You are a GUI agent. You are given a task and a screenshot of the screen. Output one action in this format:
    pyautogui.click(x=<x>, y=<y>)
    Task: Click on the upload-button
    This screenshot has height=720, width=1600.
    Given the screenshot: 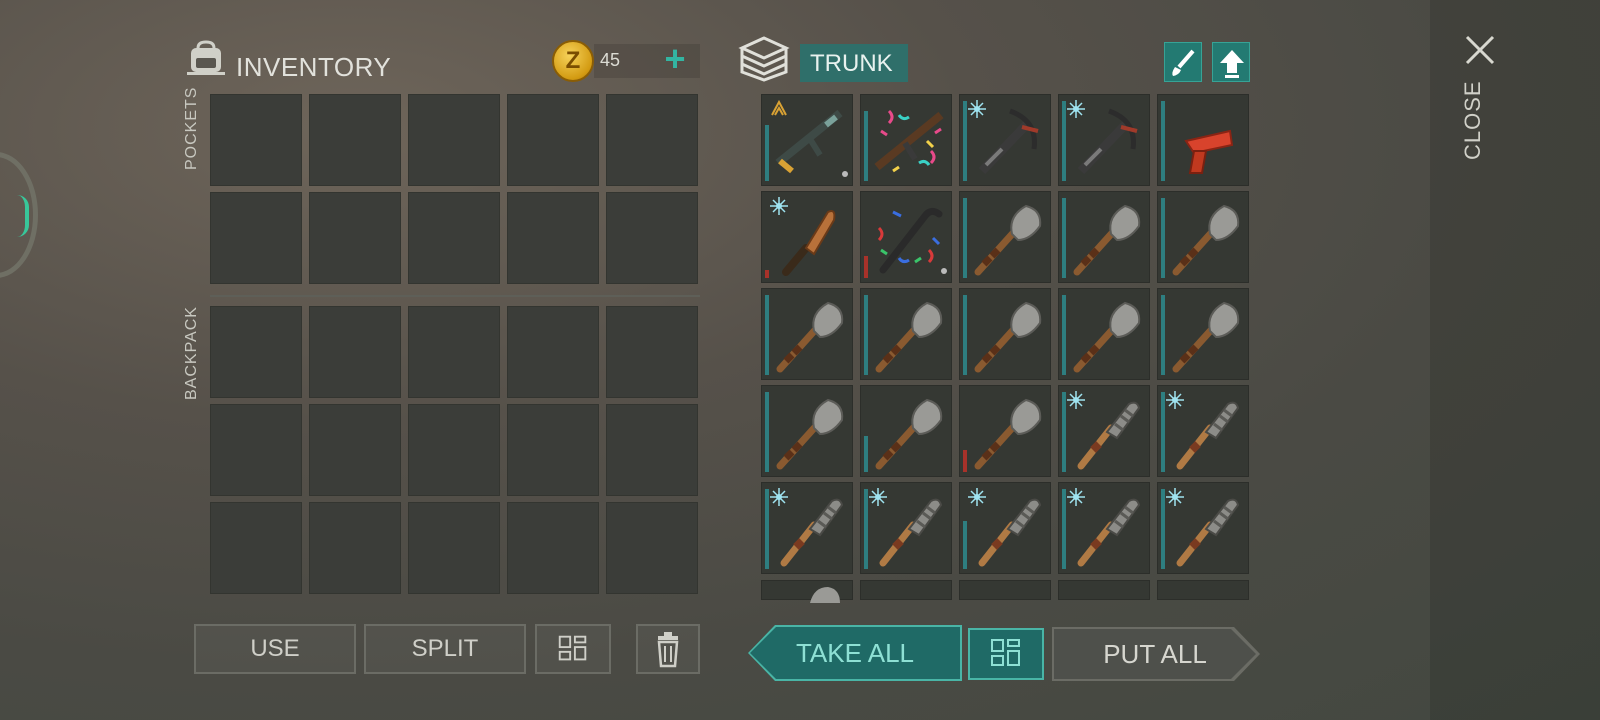 What is the action you would take?
    pyautogui.click(x=1231, y=62)
    